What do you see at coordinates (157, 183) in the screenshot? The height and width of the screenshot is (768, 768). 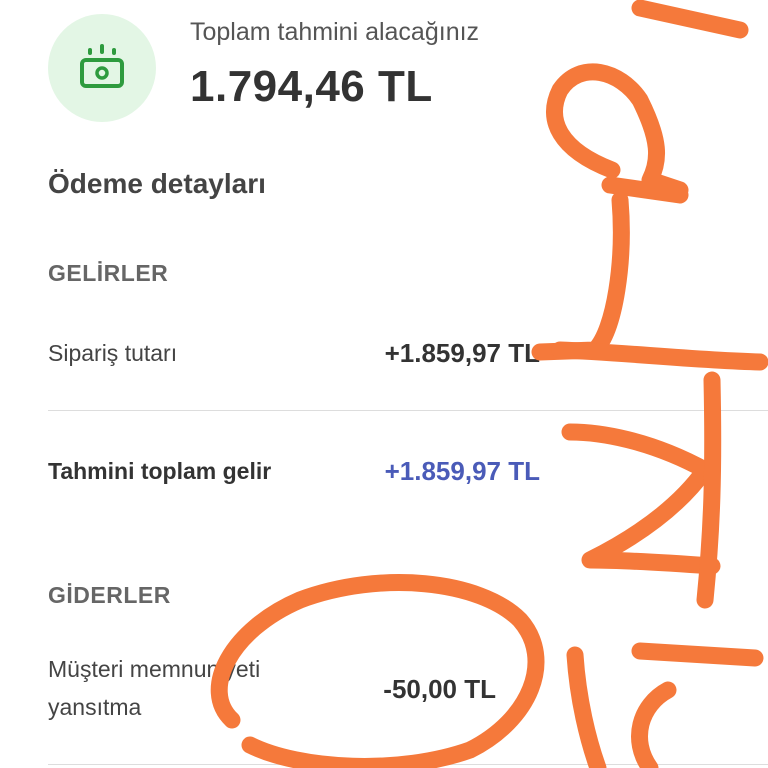 I see `payment-details-title: Ödeme detayları` at bounding box center [157, 183].